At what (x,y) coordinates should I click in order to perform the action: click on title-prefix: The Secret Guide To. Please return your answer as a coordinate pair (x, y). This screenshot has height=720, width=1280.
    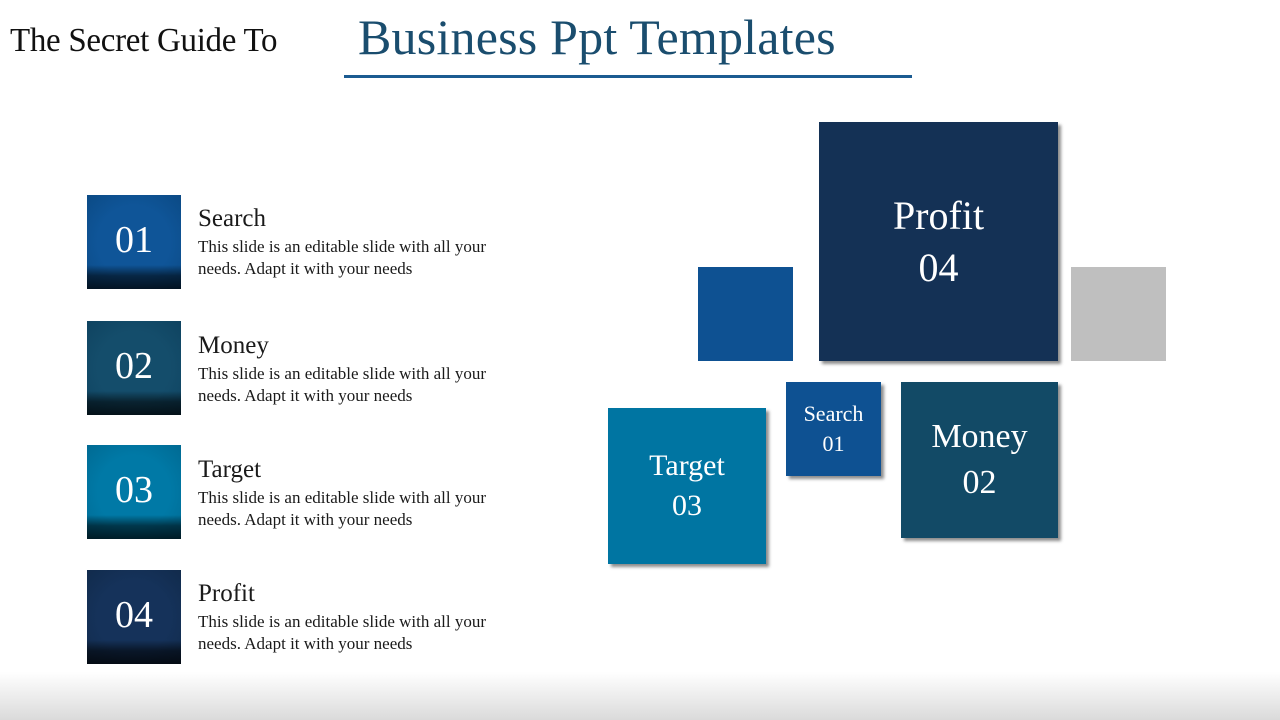
    Looking at the image, I should click on (144, 40).